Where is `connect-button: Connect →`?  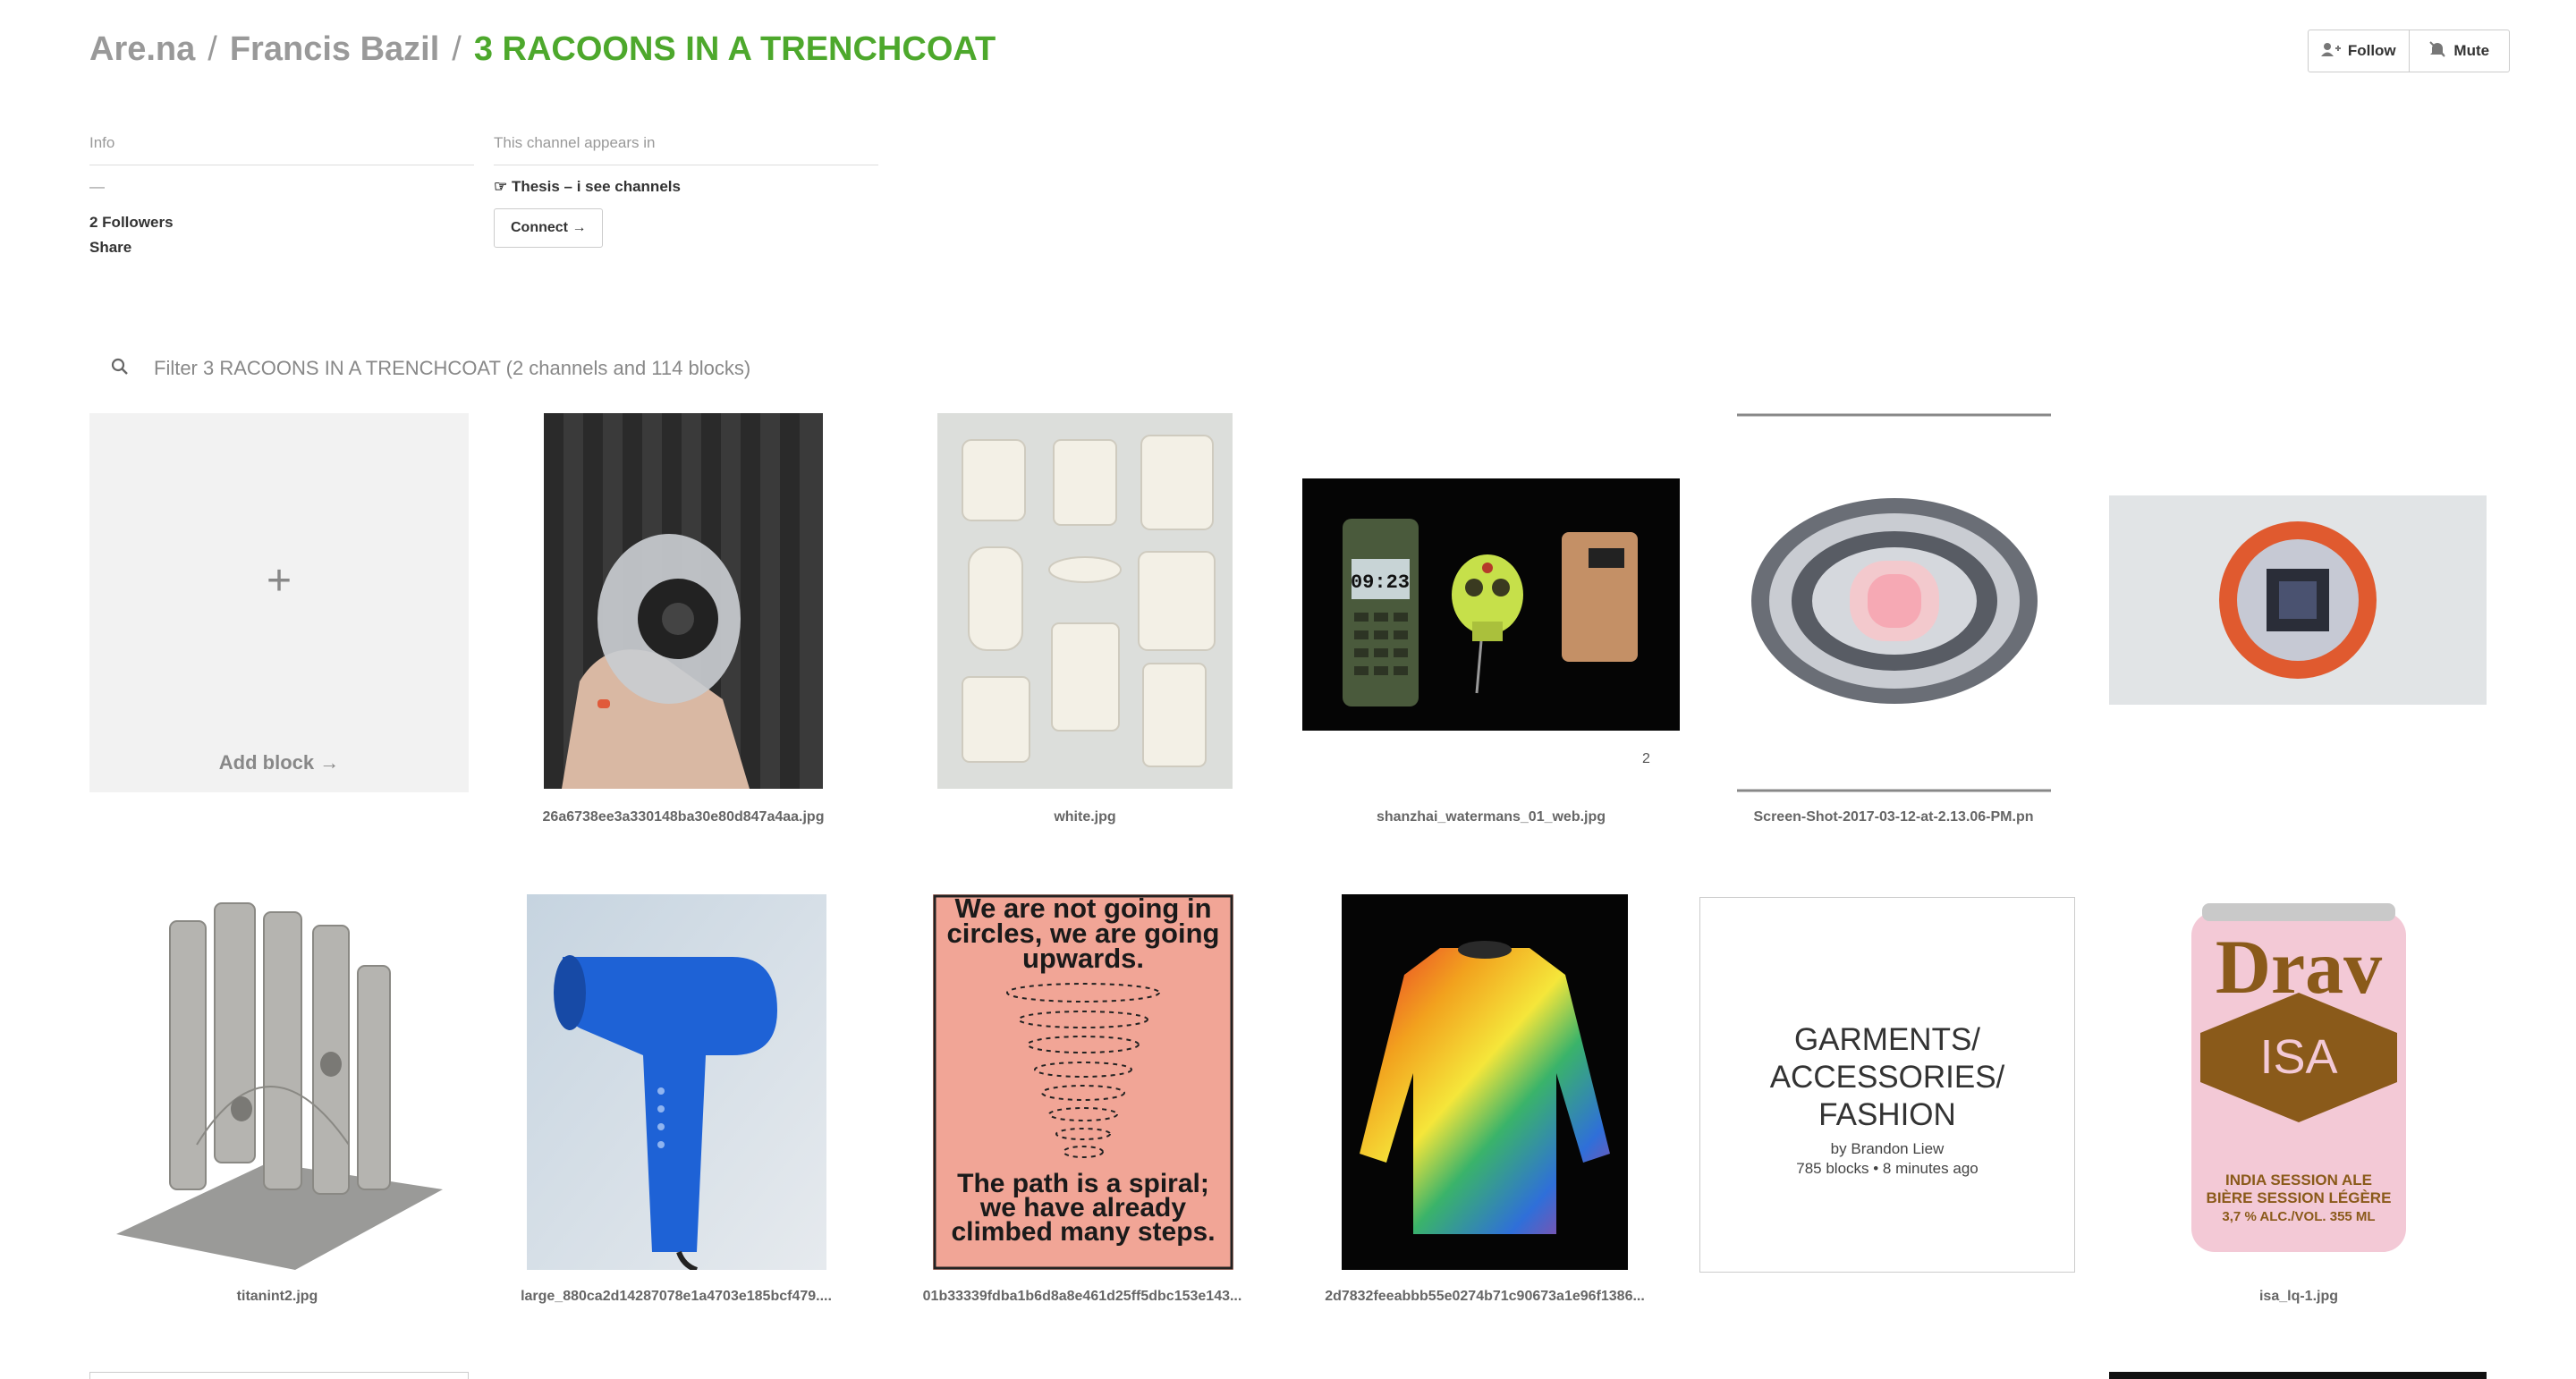 connect-button: Connect → is located at coordinates (549, 228).